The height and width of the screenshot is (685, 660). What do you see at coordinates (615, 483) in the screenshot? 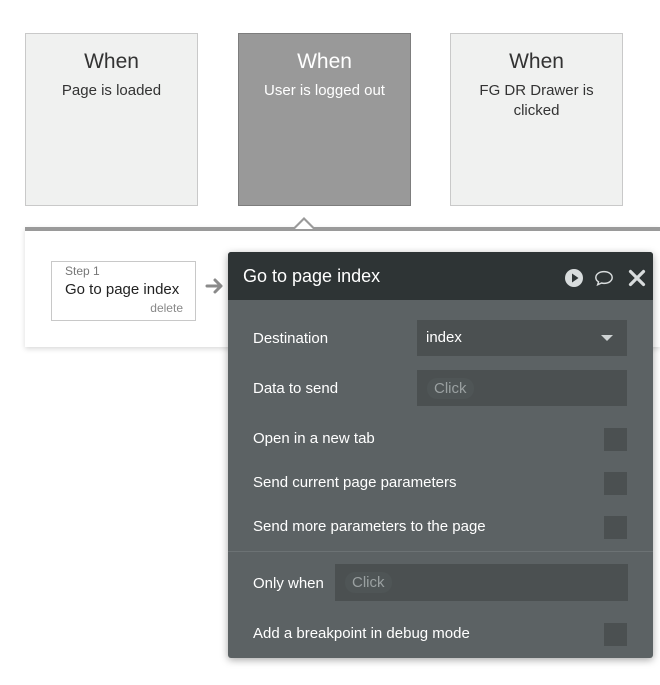
I see `send-current-params-checkbox` at bounding box center [615, 483].